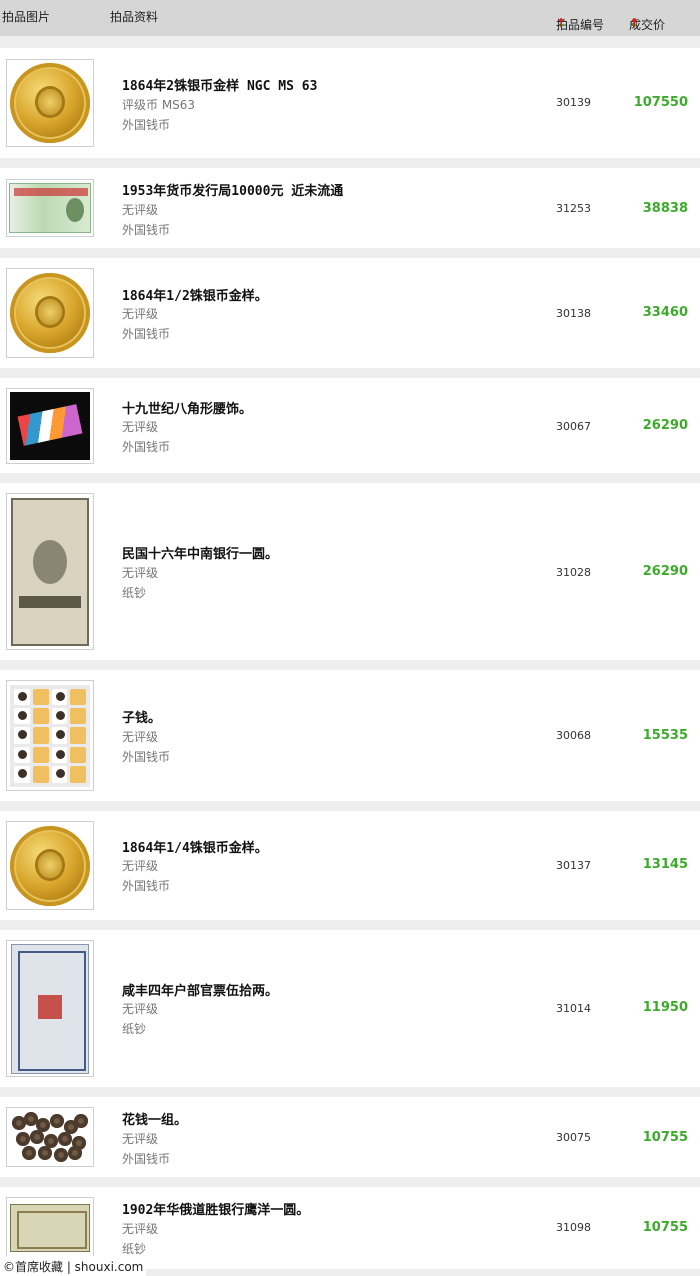  Describe the element at coordinates (195, 846) in the screenshot. I see `lot-title: 1864年1/4铢银币金样。` at that location.